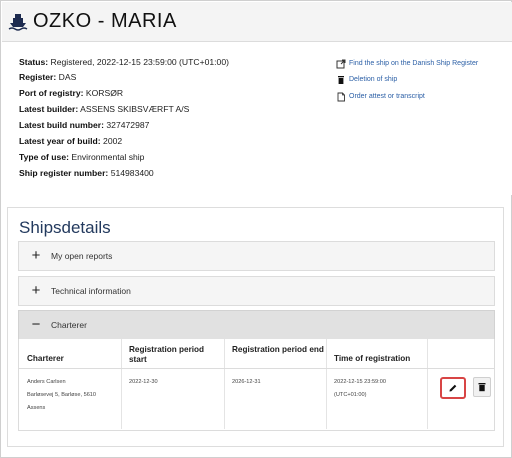  I want to click on header-reg-start: Registration period start, so click(167, 354).